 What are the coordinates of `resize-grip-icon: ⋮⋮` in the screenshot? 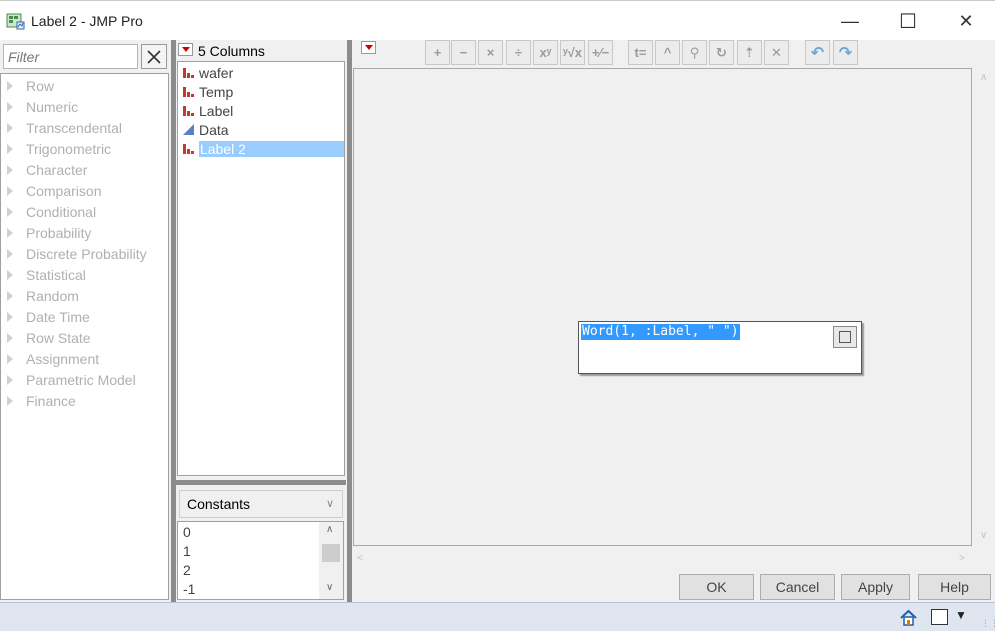 It's located at (988, 623).